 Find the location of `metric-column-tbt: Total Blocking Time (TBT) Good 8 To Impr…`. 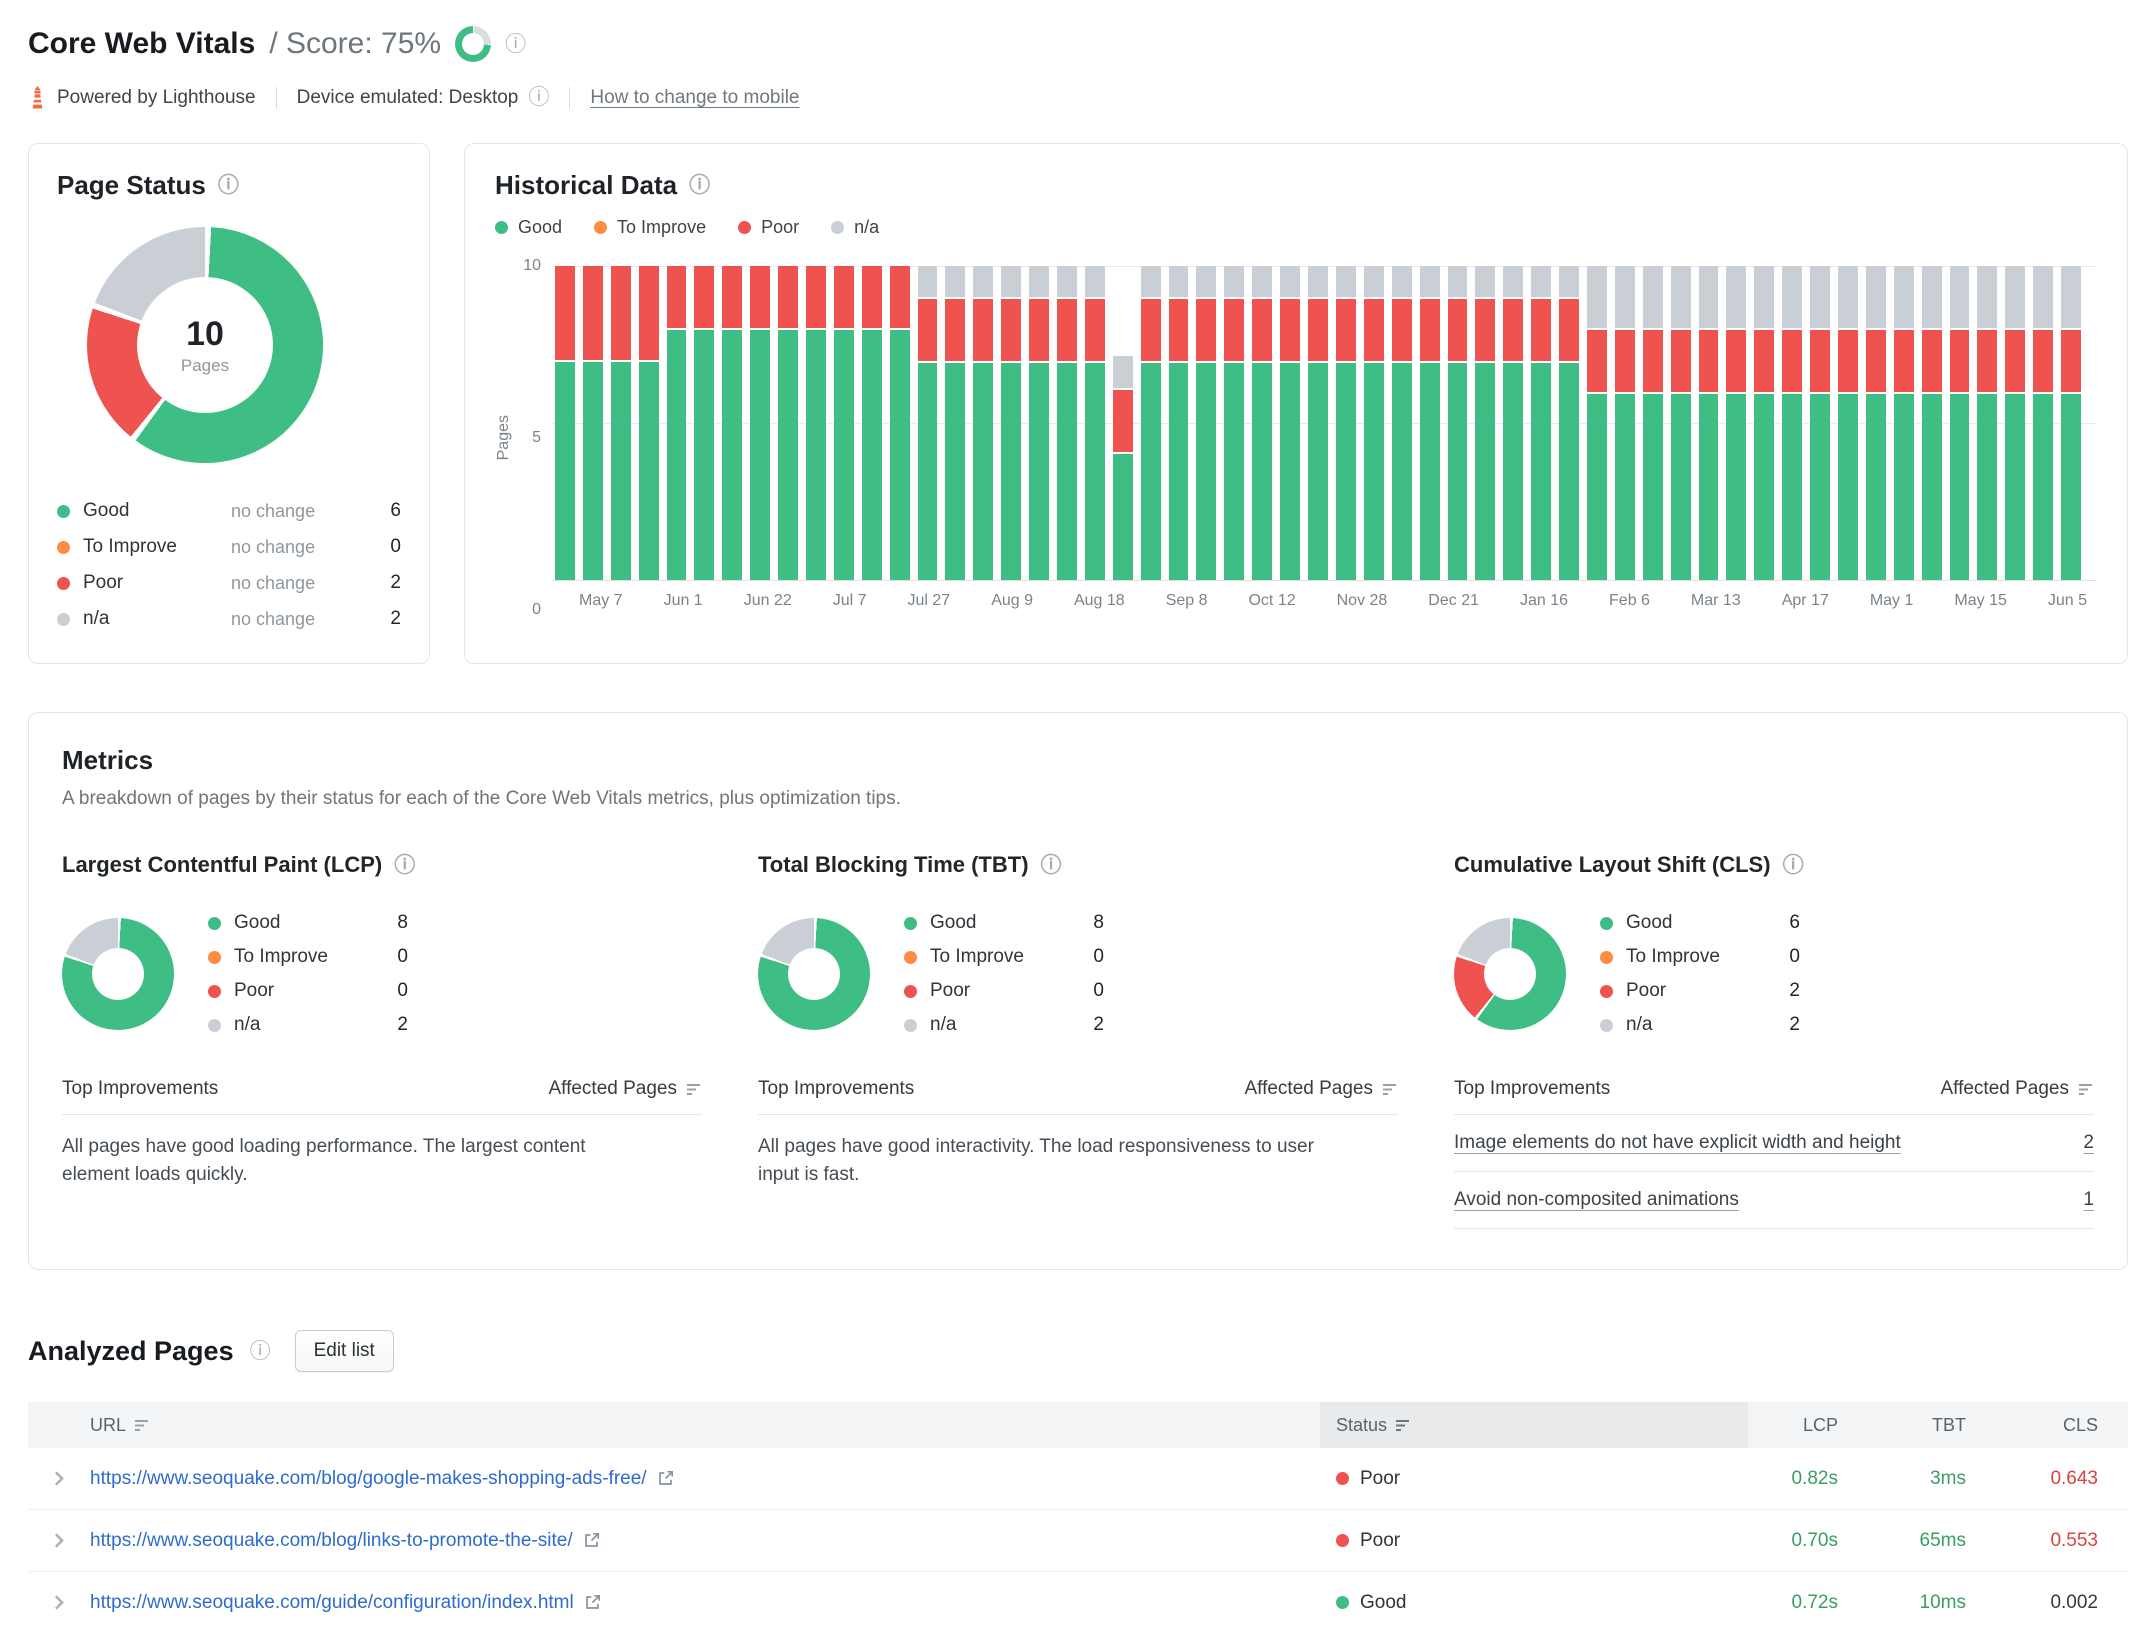

metric-column-tbt: Total Blocking Time (TBT) Good 8 To Impr… is located at coordinates (1078, 1040).